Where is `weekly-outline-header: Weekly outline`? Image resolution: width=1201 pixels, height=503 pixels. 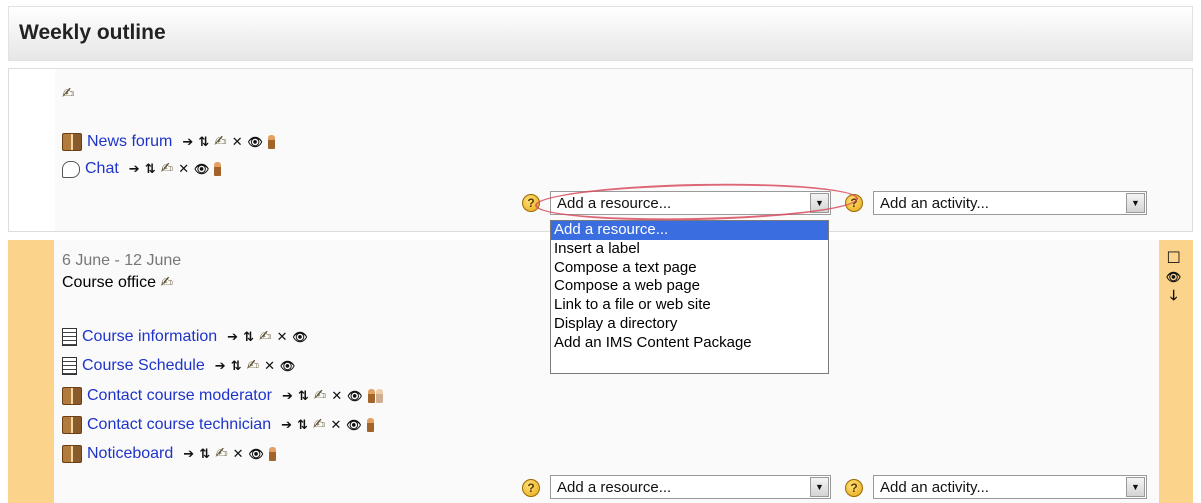
weekly-outline-header: Weekly outline is located at coordinates (600, 33).